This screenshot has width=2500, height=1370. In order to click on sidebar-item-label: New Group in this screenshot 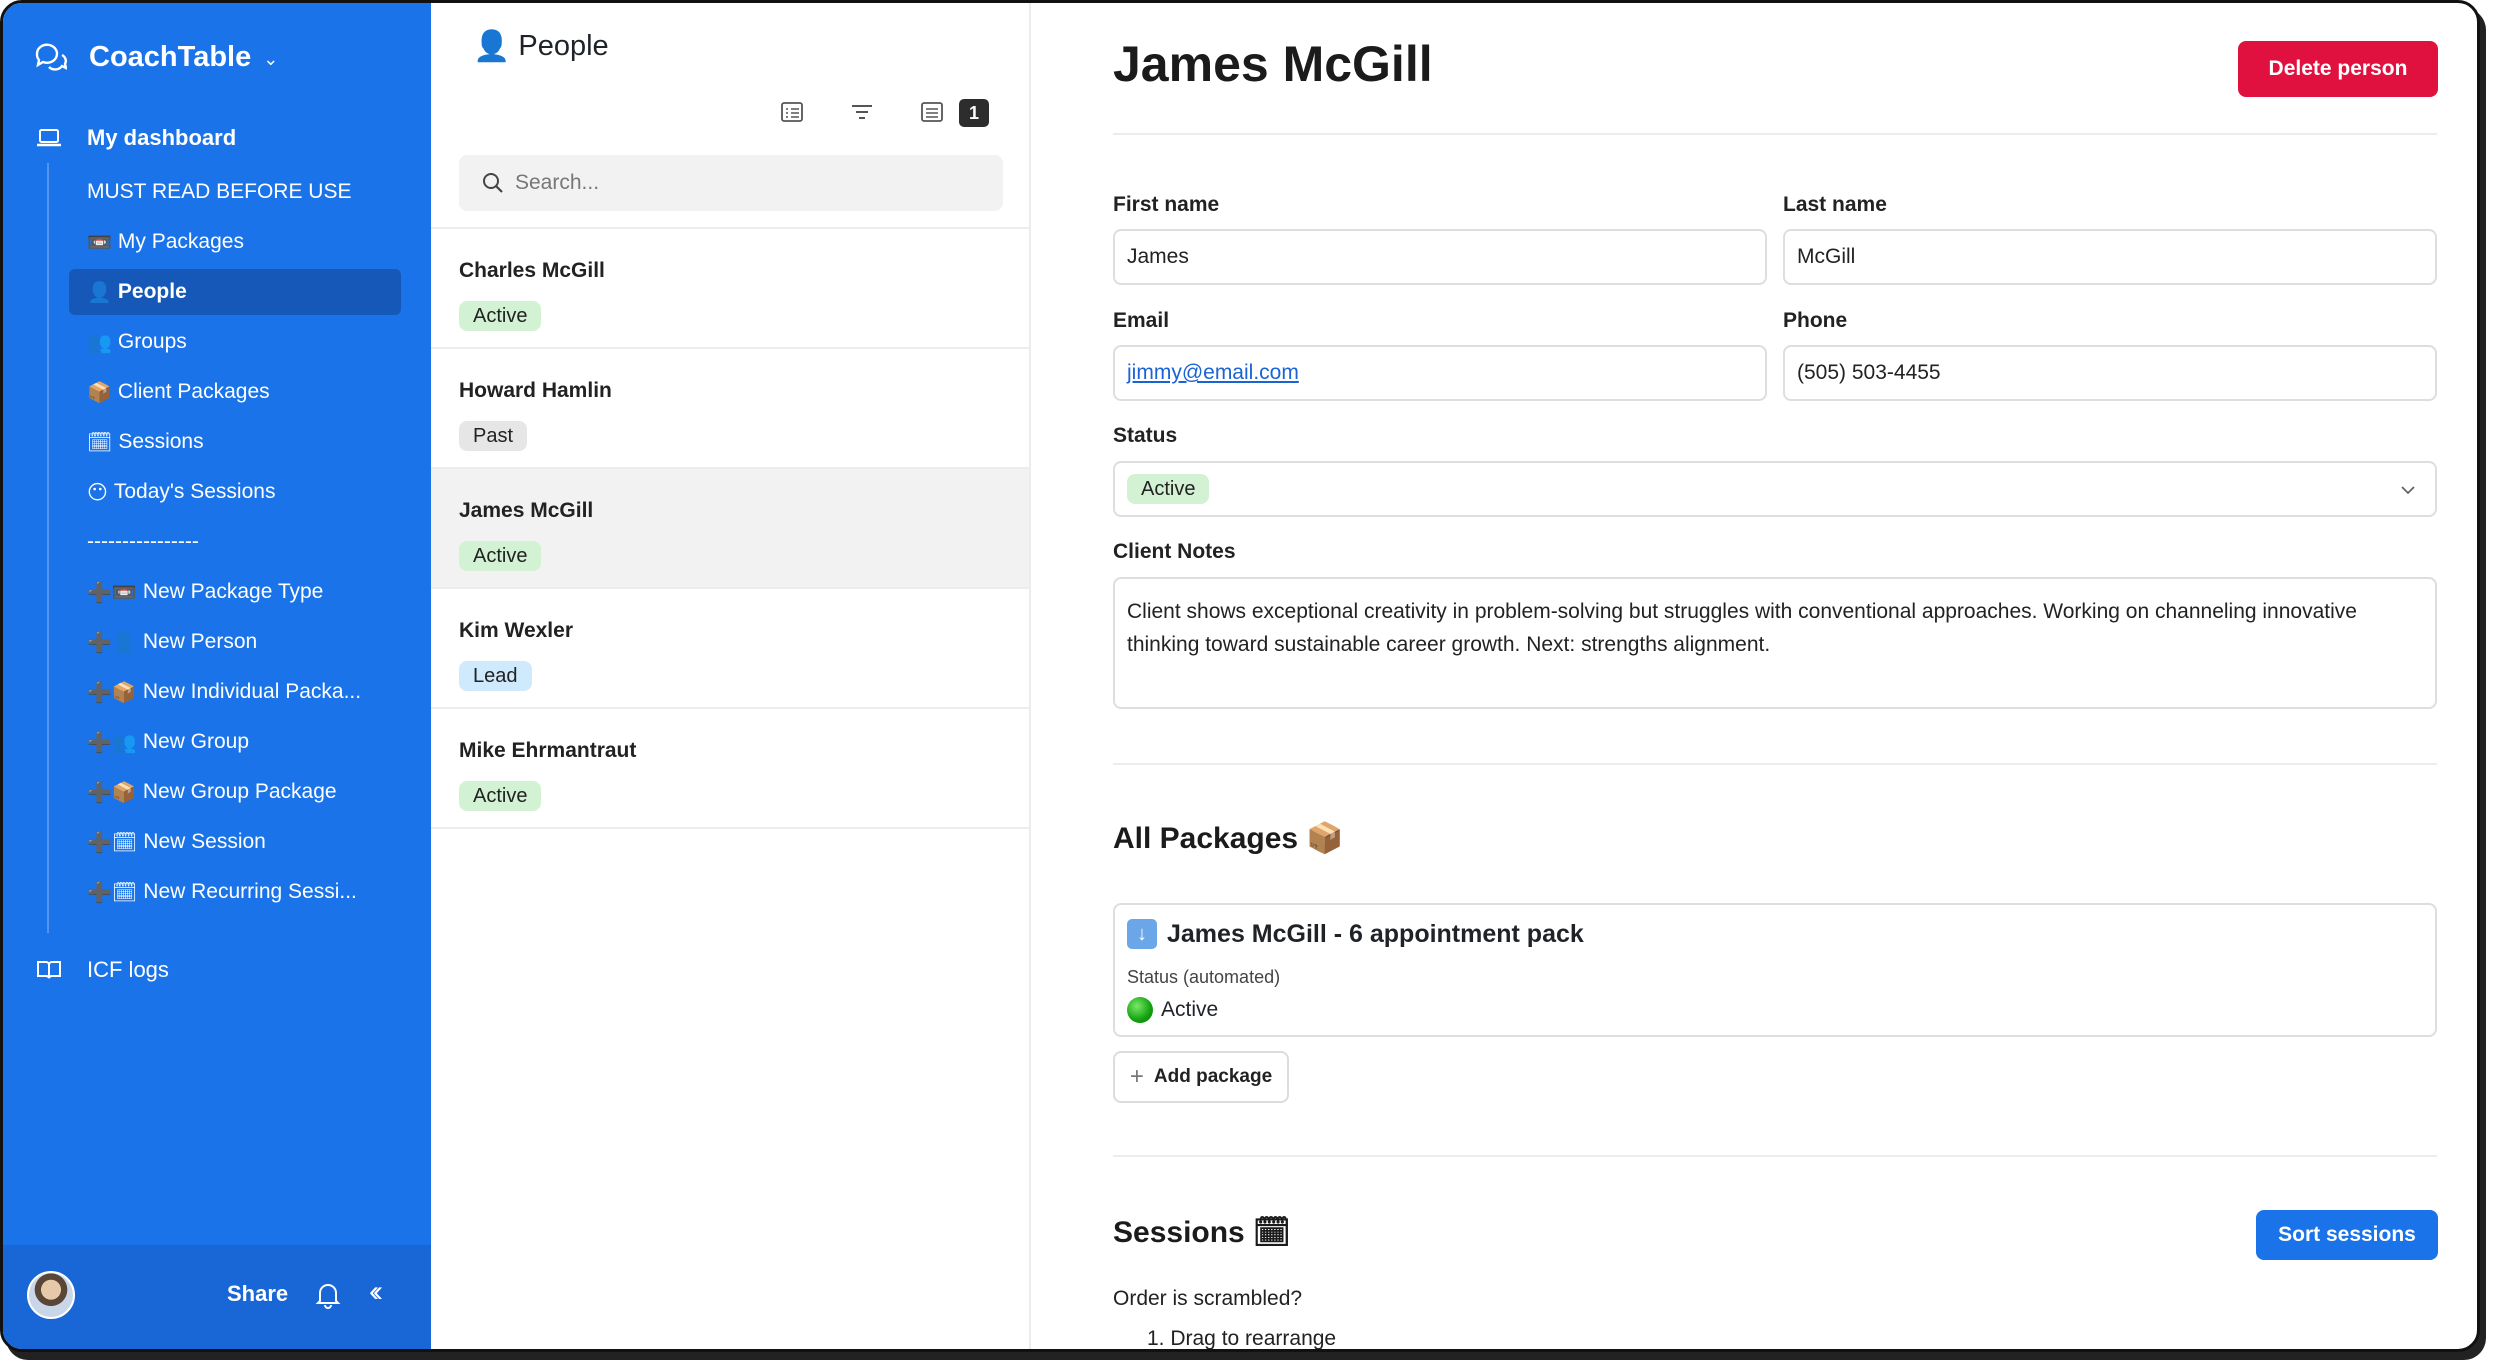, I will do `click(196, 741)`.